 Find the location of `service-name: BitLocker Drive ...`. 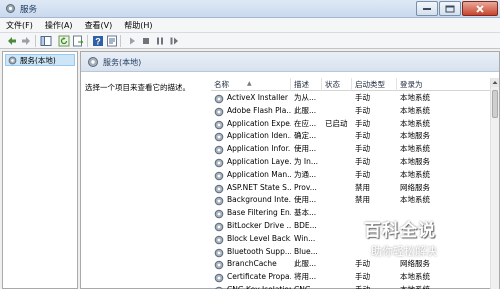

service-name: BitLocker Drive ... is located at coordinates (251, 226).